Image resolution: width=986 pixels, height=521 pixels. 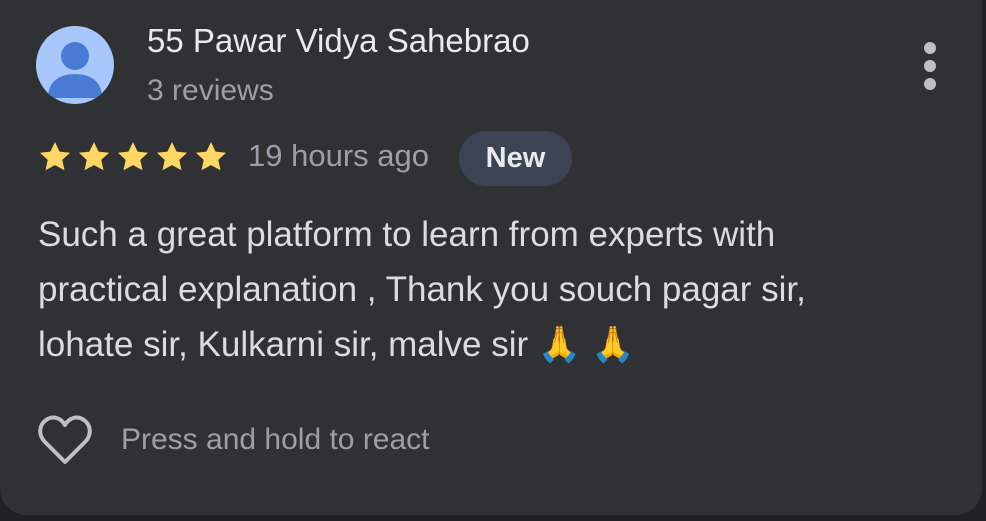 I want to click on avatar, so click(x=75, y=65).